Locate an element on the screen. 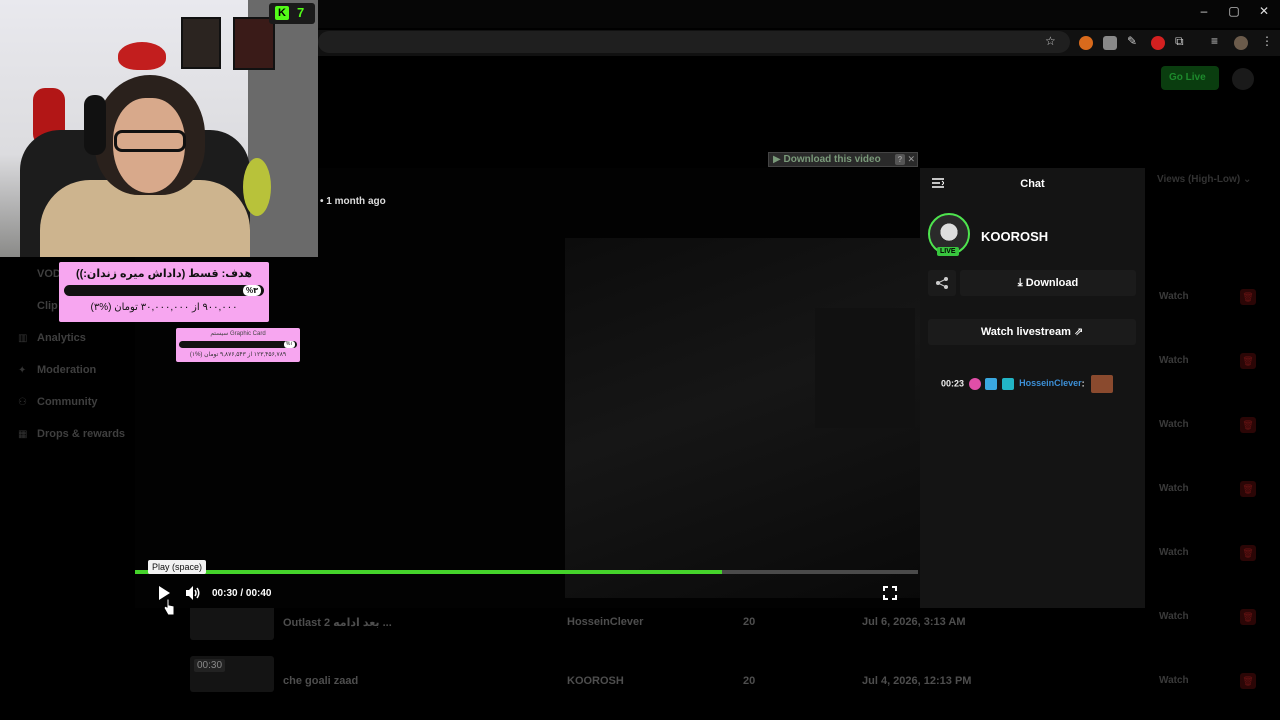 The width and height of the screenshot is (1280, 720). sidebar-item-analytics: ▥ Analytics is located at coordinates (52, 338).